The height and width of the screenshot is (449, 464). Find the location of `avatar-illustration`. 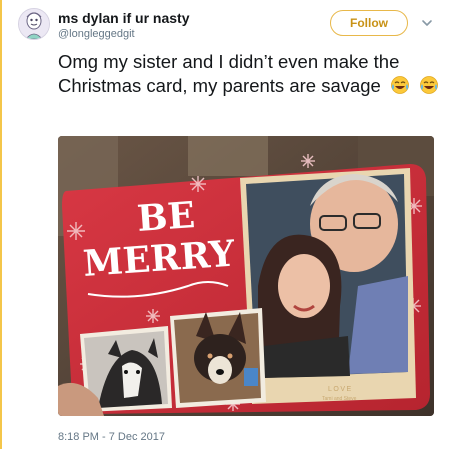

avatar-illustration is located at coordinates (34, 24).